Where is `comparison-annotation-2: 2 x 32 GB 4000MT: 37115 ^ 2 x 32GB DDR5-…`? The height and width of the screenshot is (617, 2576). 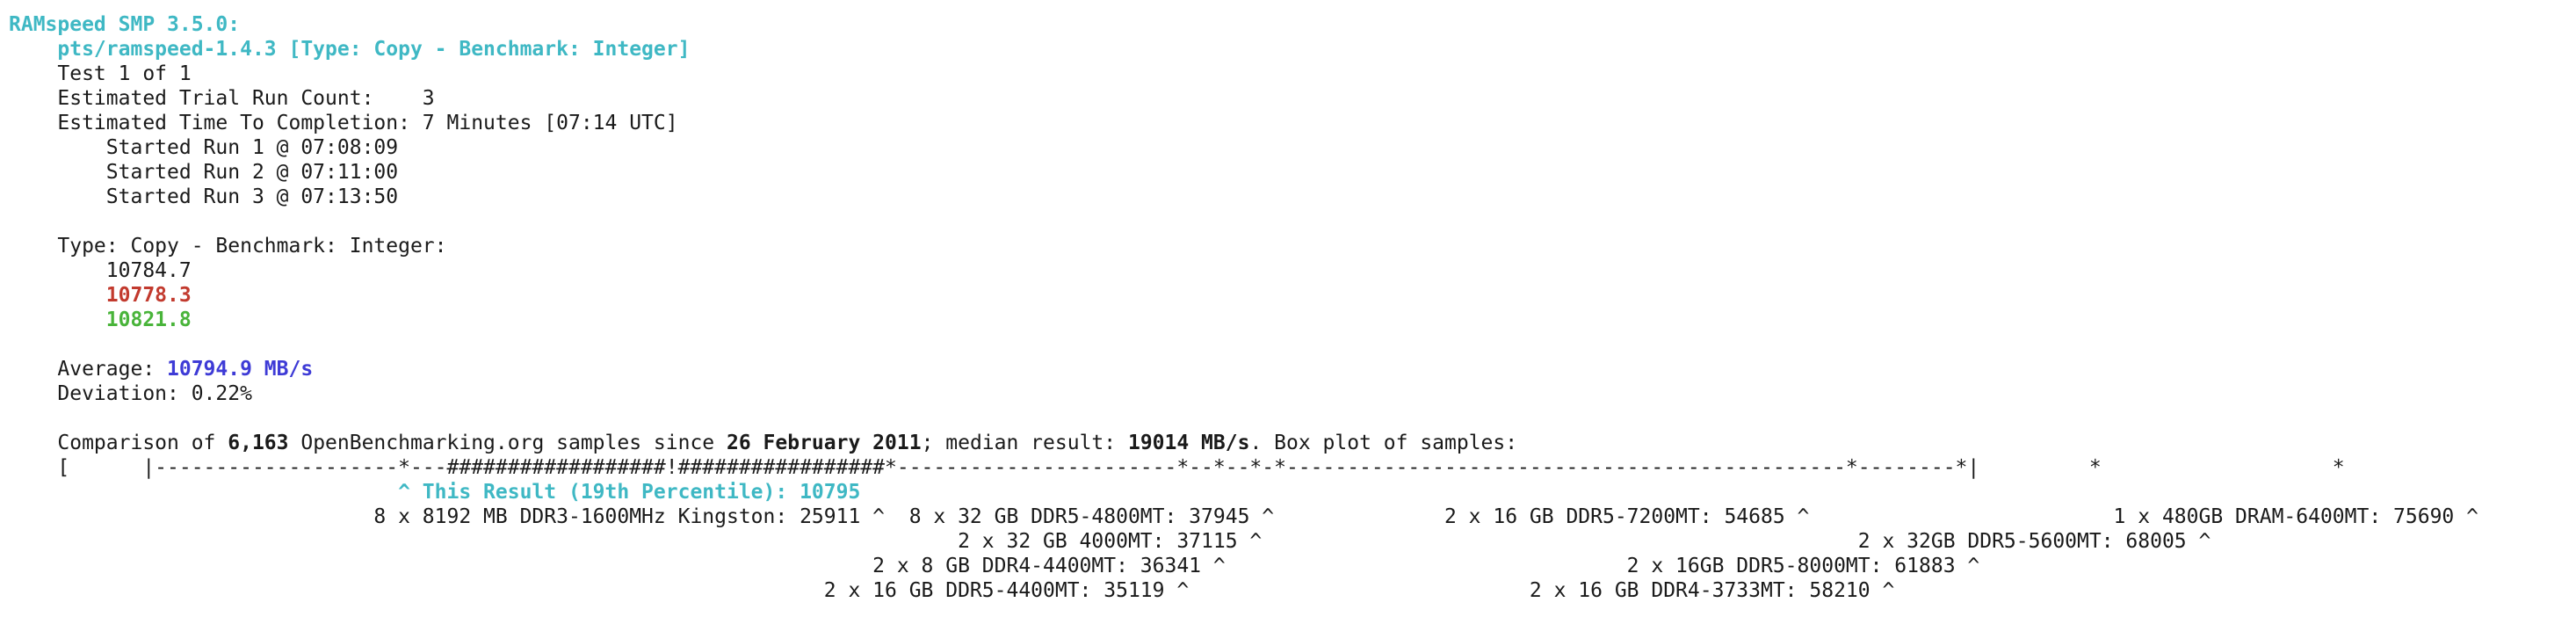 comparison-annotation-2: 2 x 32 GB 4000MT: 37115 ^ 2 x 32GB DDR5-… is located at coordinates (1110, 541).